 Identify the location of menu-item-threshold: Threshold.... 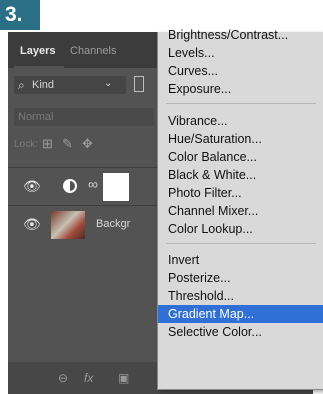
(240, 296).